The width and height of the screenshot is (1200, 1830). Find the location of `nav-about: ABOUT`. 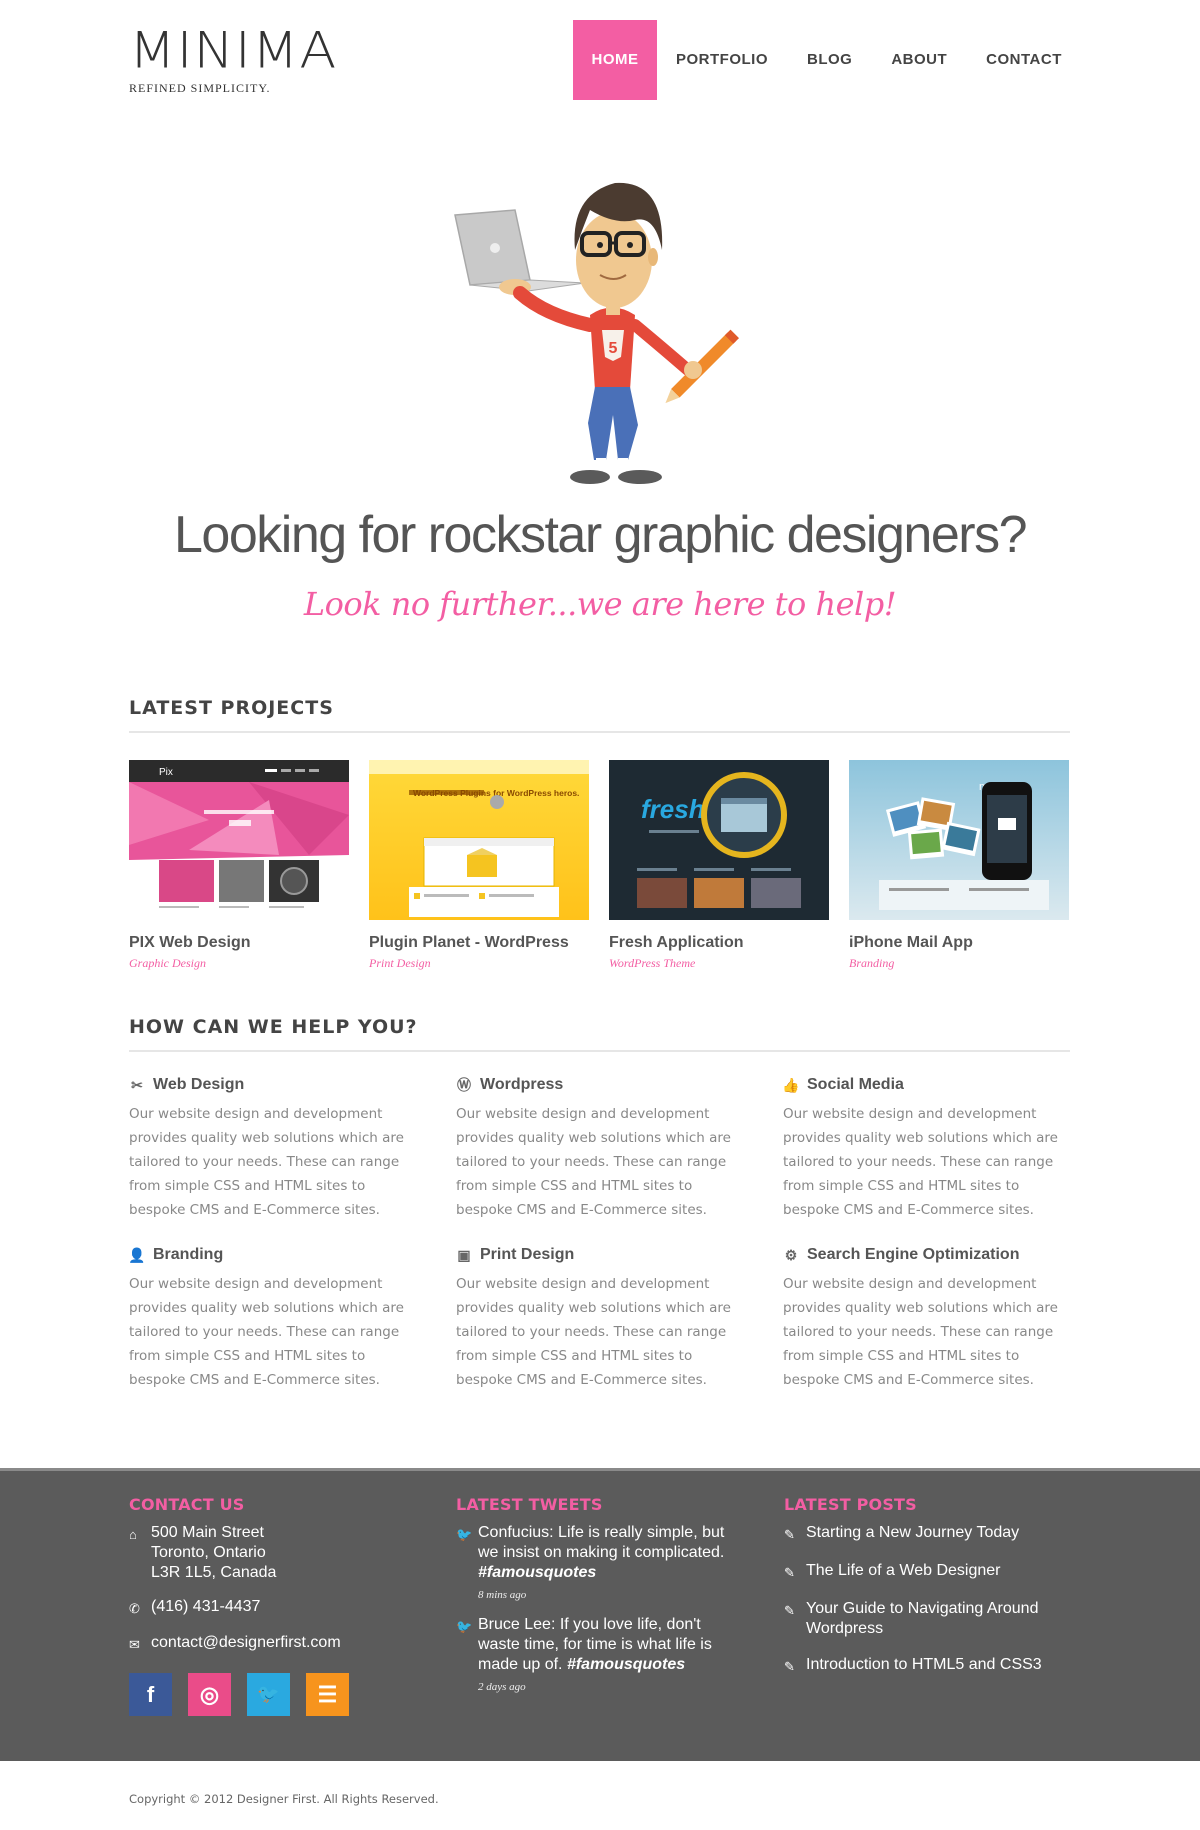

nav-about: ABOUT is located at coordinates (919, 60).